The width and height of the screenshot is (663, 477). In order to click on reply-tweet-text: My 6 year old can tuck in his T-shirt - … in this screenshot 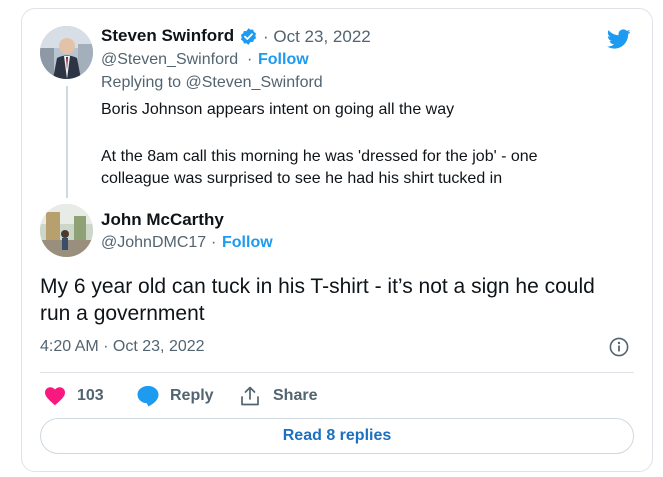, I will do `click(317, 300)`.